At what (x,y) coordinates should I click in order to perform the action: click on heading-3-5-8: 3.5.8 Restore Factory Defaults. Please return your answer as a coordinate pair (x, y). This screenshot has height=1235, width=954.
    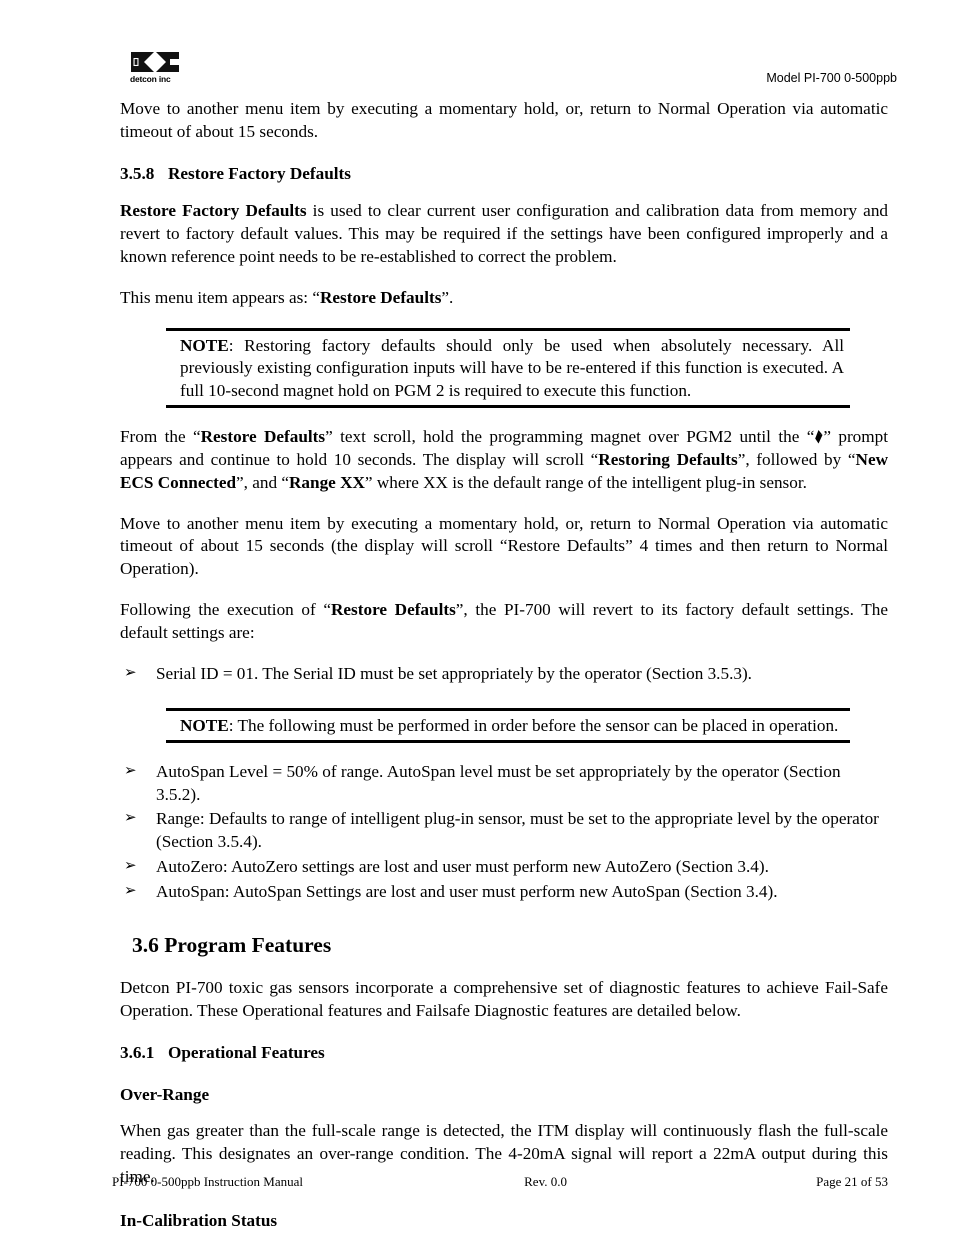
    Looking at the image, I should click on (504, 174).